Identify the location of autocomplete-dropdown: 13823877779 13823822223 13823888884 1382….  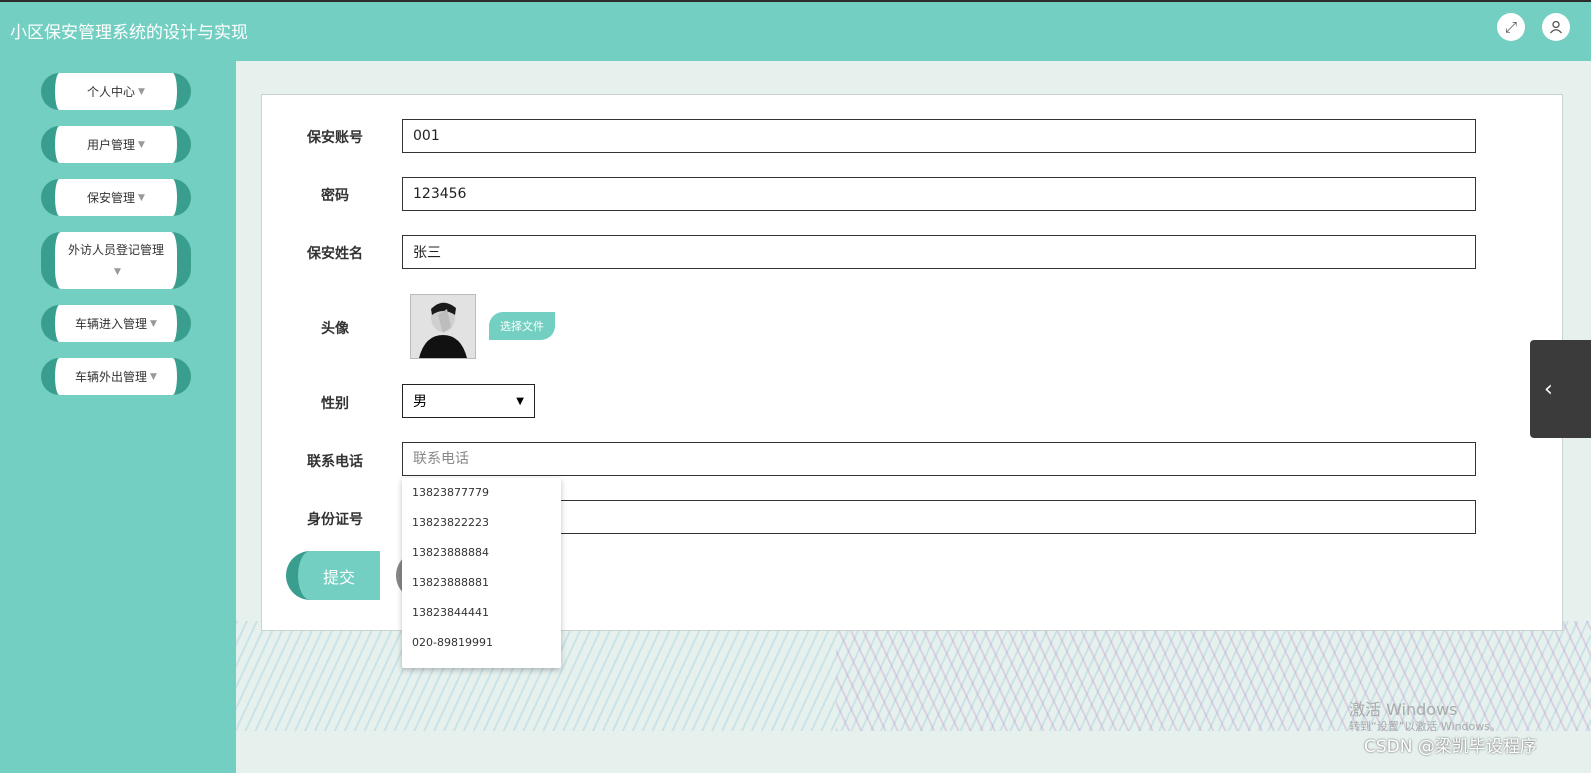
(481, 573).